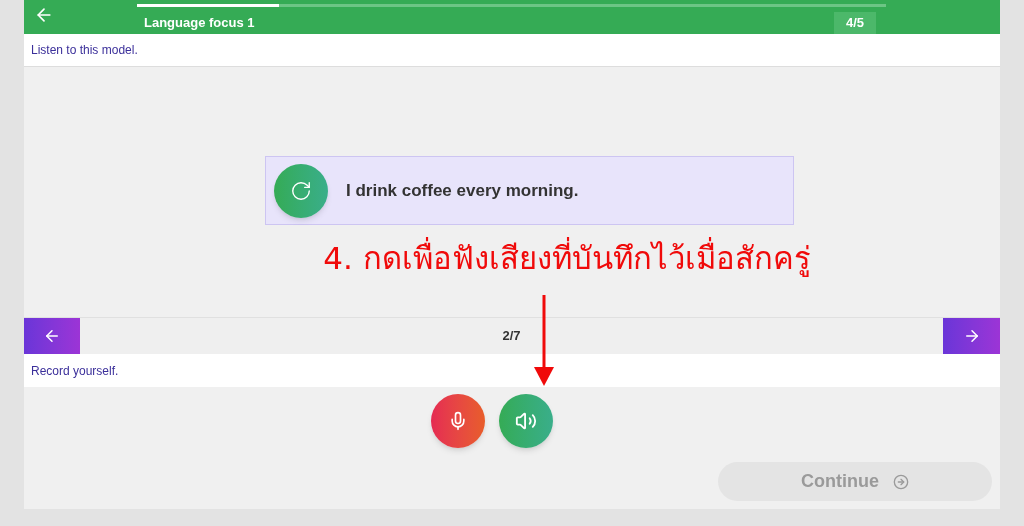  What do you see at coordinates (901, 481) in the screenshot?
I see `arrow-circle-icon` at bounding box center [901, 481].